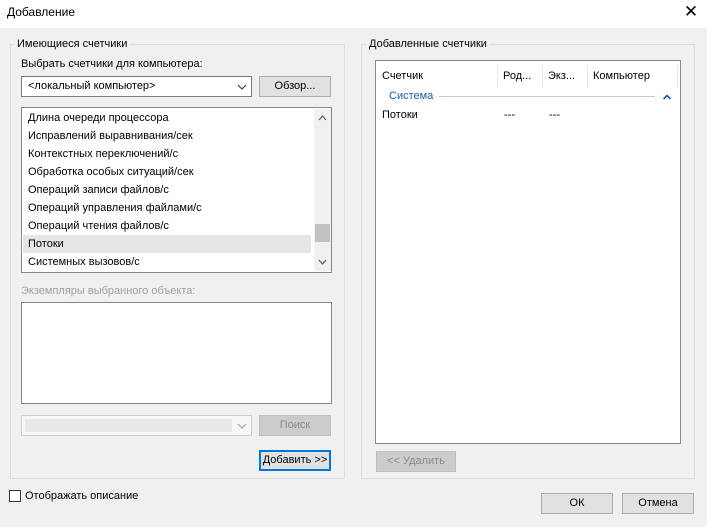 The width and height of the screenshot is (707, 527). What do you see at coordinates (128, 425) in the screenshot?
I see `search-combobox-field` at bounding box center [128, 425].